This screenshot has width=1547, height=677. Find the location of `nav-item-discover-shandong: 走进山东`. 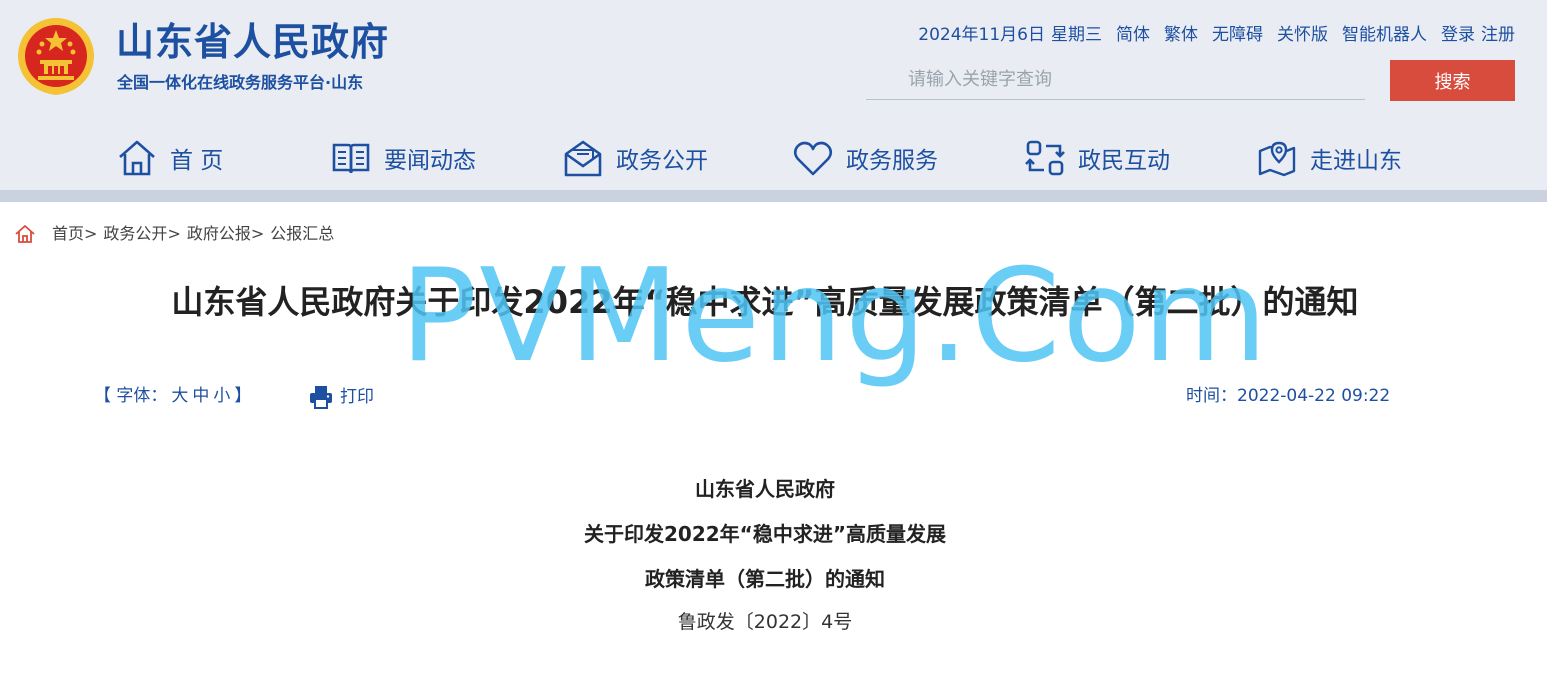

nav-item-discover-shandong: 走进山东 is located at coordinates (1329, 158).